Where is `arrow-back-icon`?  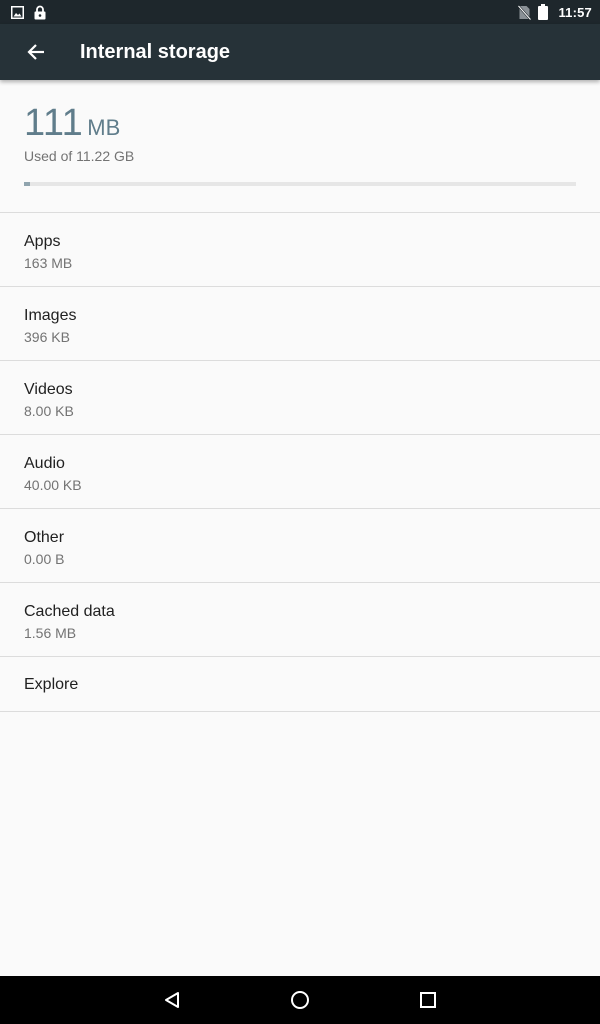 arrow-back-icon is located at coordinates (36, 52).